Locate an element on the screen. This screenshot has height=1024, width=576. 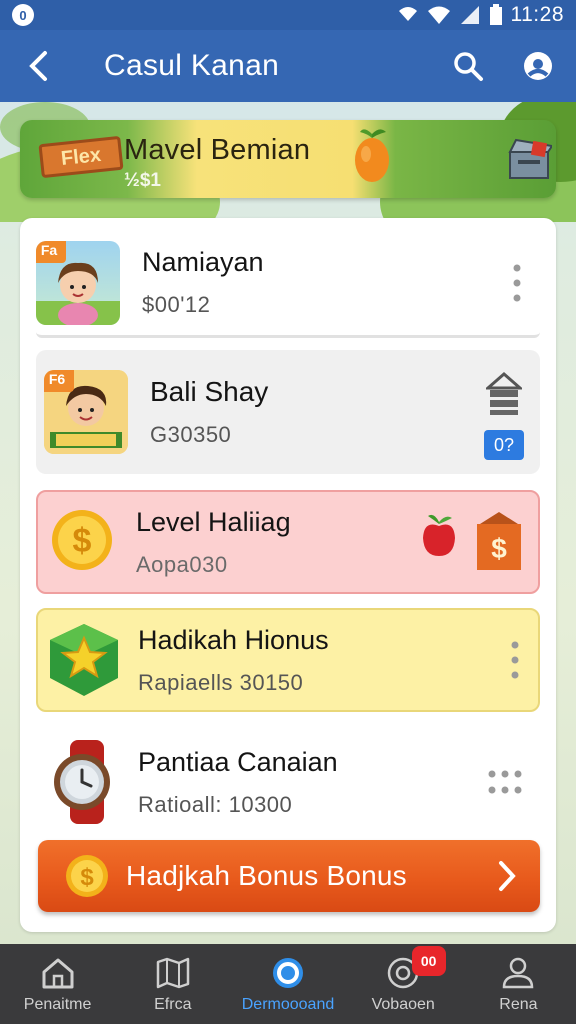
status-bar: 0 11:28 is located at coordinates (288, 15).